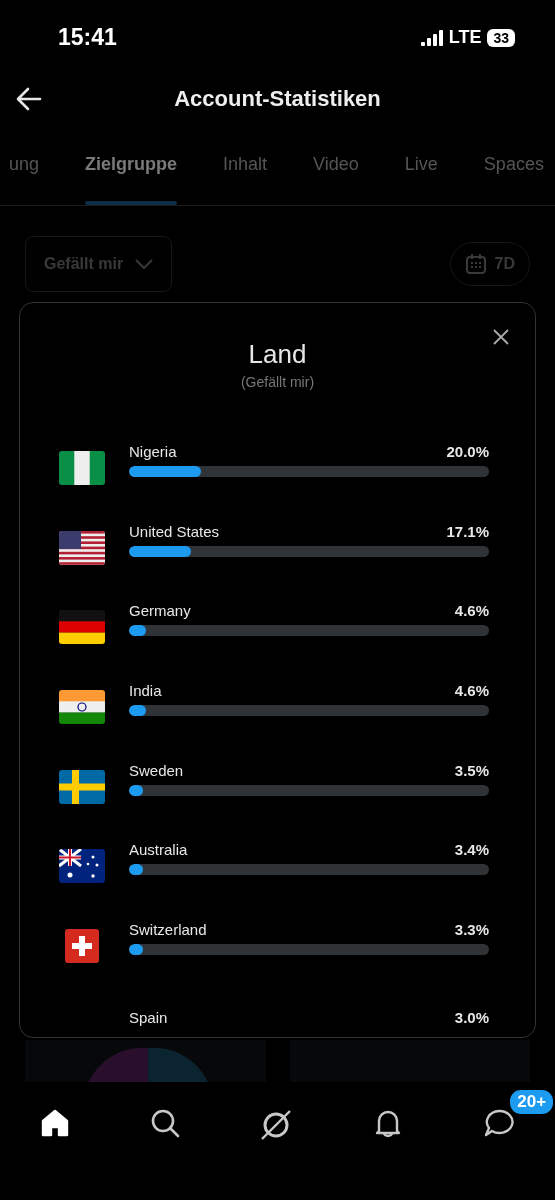 This screenshot has width=555, height=1200. What do you see at coordinates (245, 164) in the screenshot?
I see `tab: Inhalt` at bounding box center [245, 164].